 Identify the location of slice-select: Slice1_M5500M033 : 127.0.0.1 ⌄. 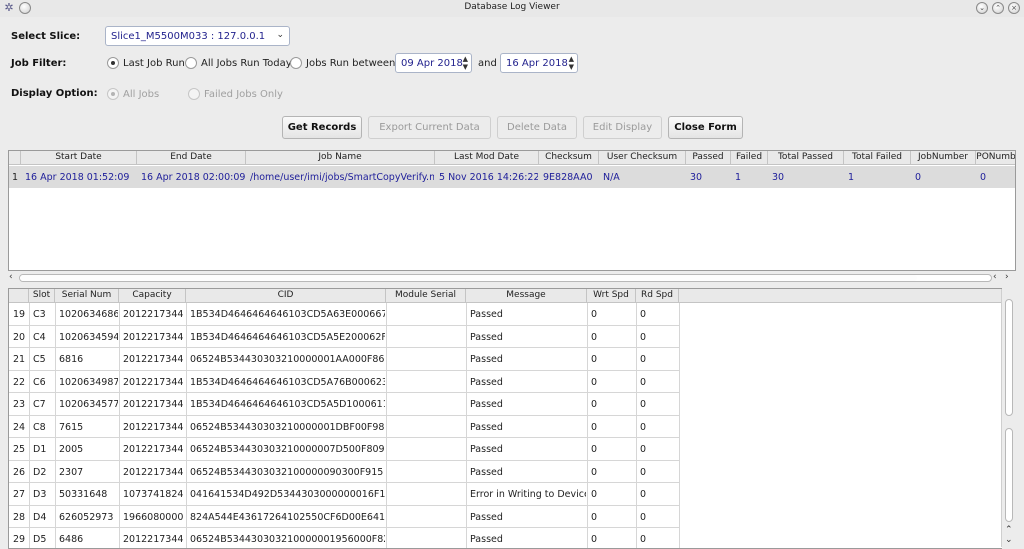
(197, 36).